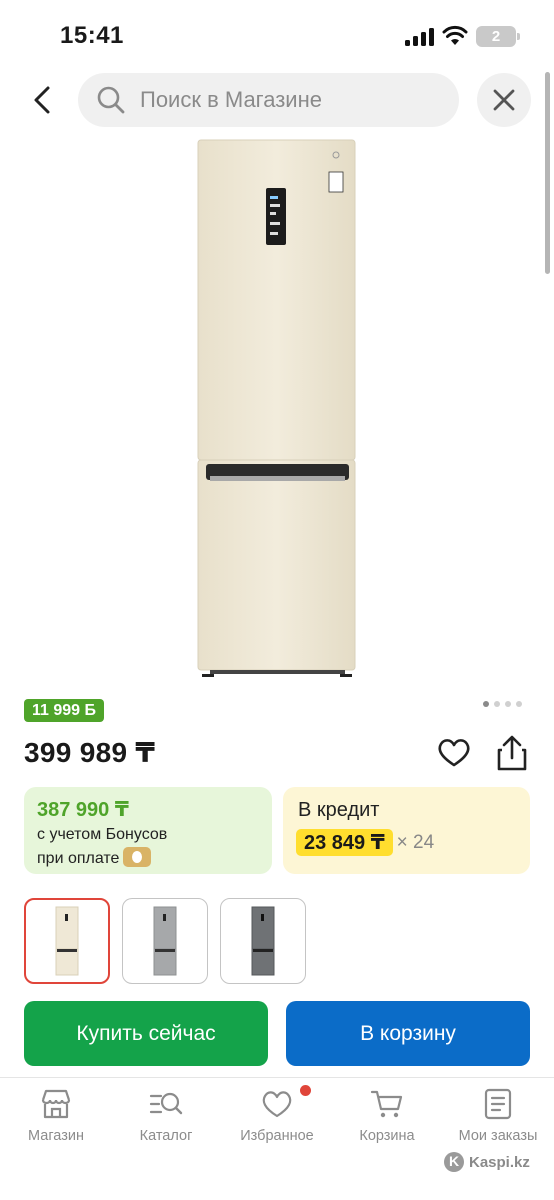  What do you see at coordinates (415, 842) in the screenshot?
I see `credit-months: × 24` at bounding box center [415, 842].